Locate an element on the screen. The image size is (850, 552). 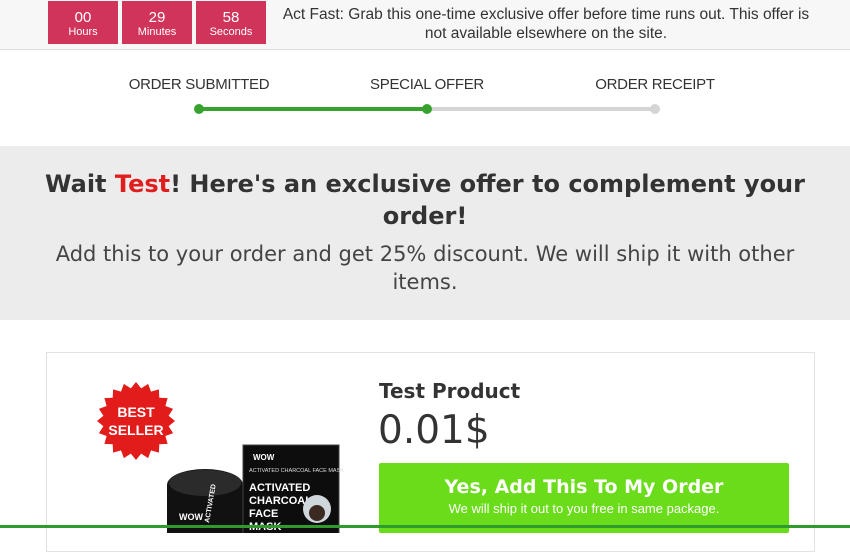
box-brand-text: WOW is located at coordinates (264, 457).